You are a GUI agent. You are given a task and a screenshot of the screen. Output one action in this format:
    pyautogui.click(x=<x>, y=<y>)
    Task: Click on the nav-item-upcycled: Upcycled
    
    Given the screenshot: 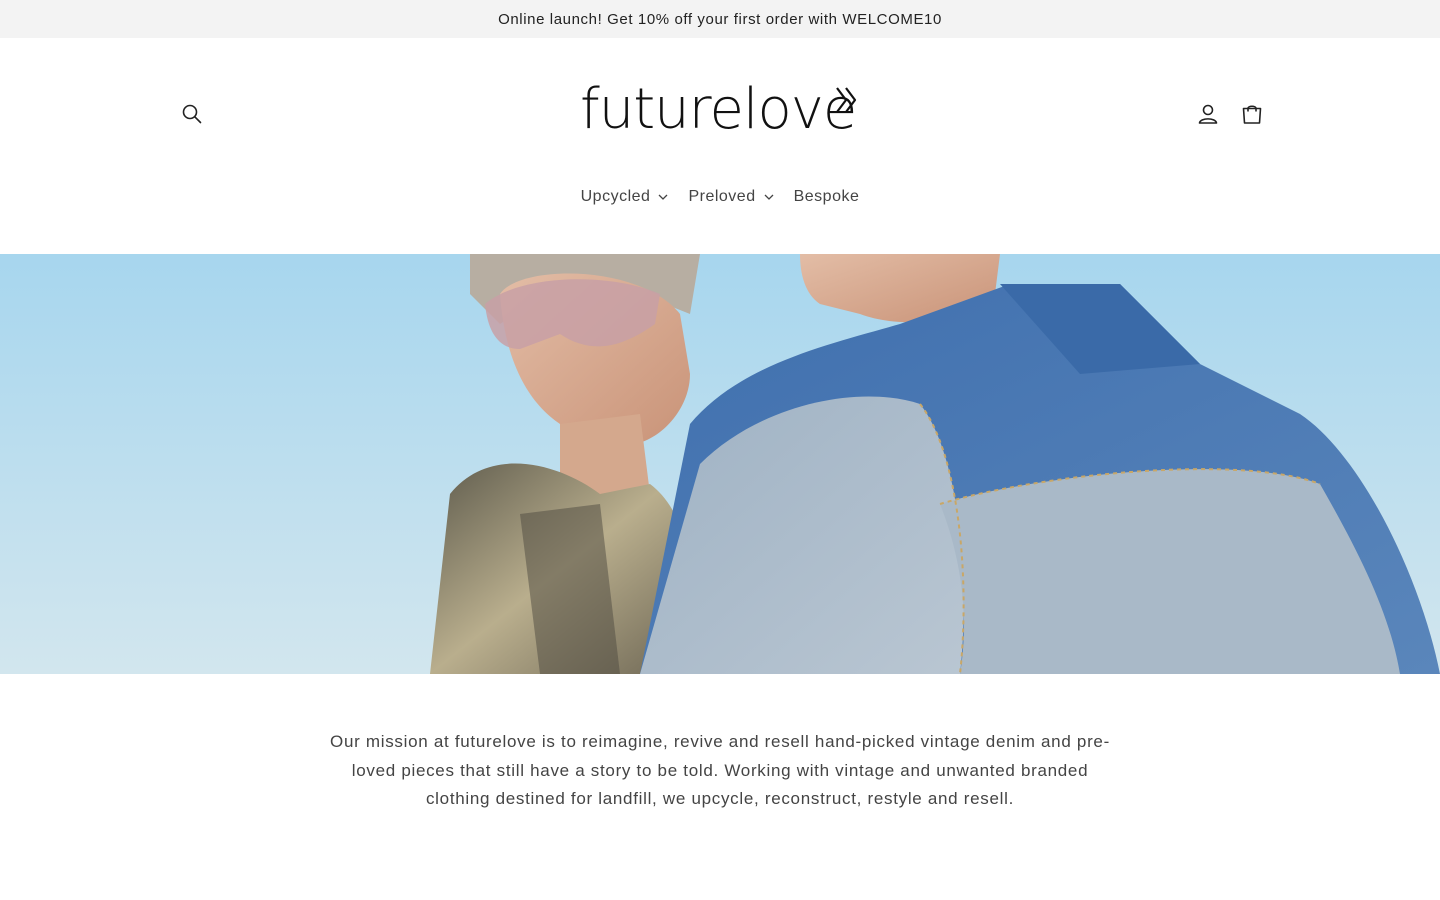 What is the action you would take?
    pyautogui.click(x=625, y=197)
    